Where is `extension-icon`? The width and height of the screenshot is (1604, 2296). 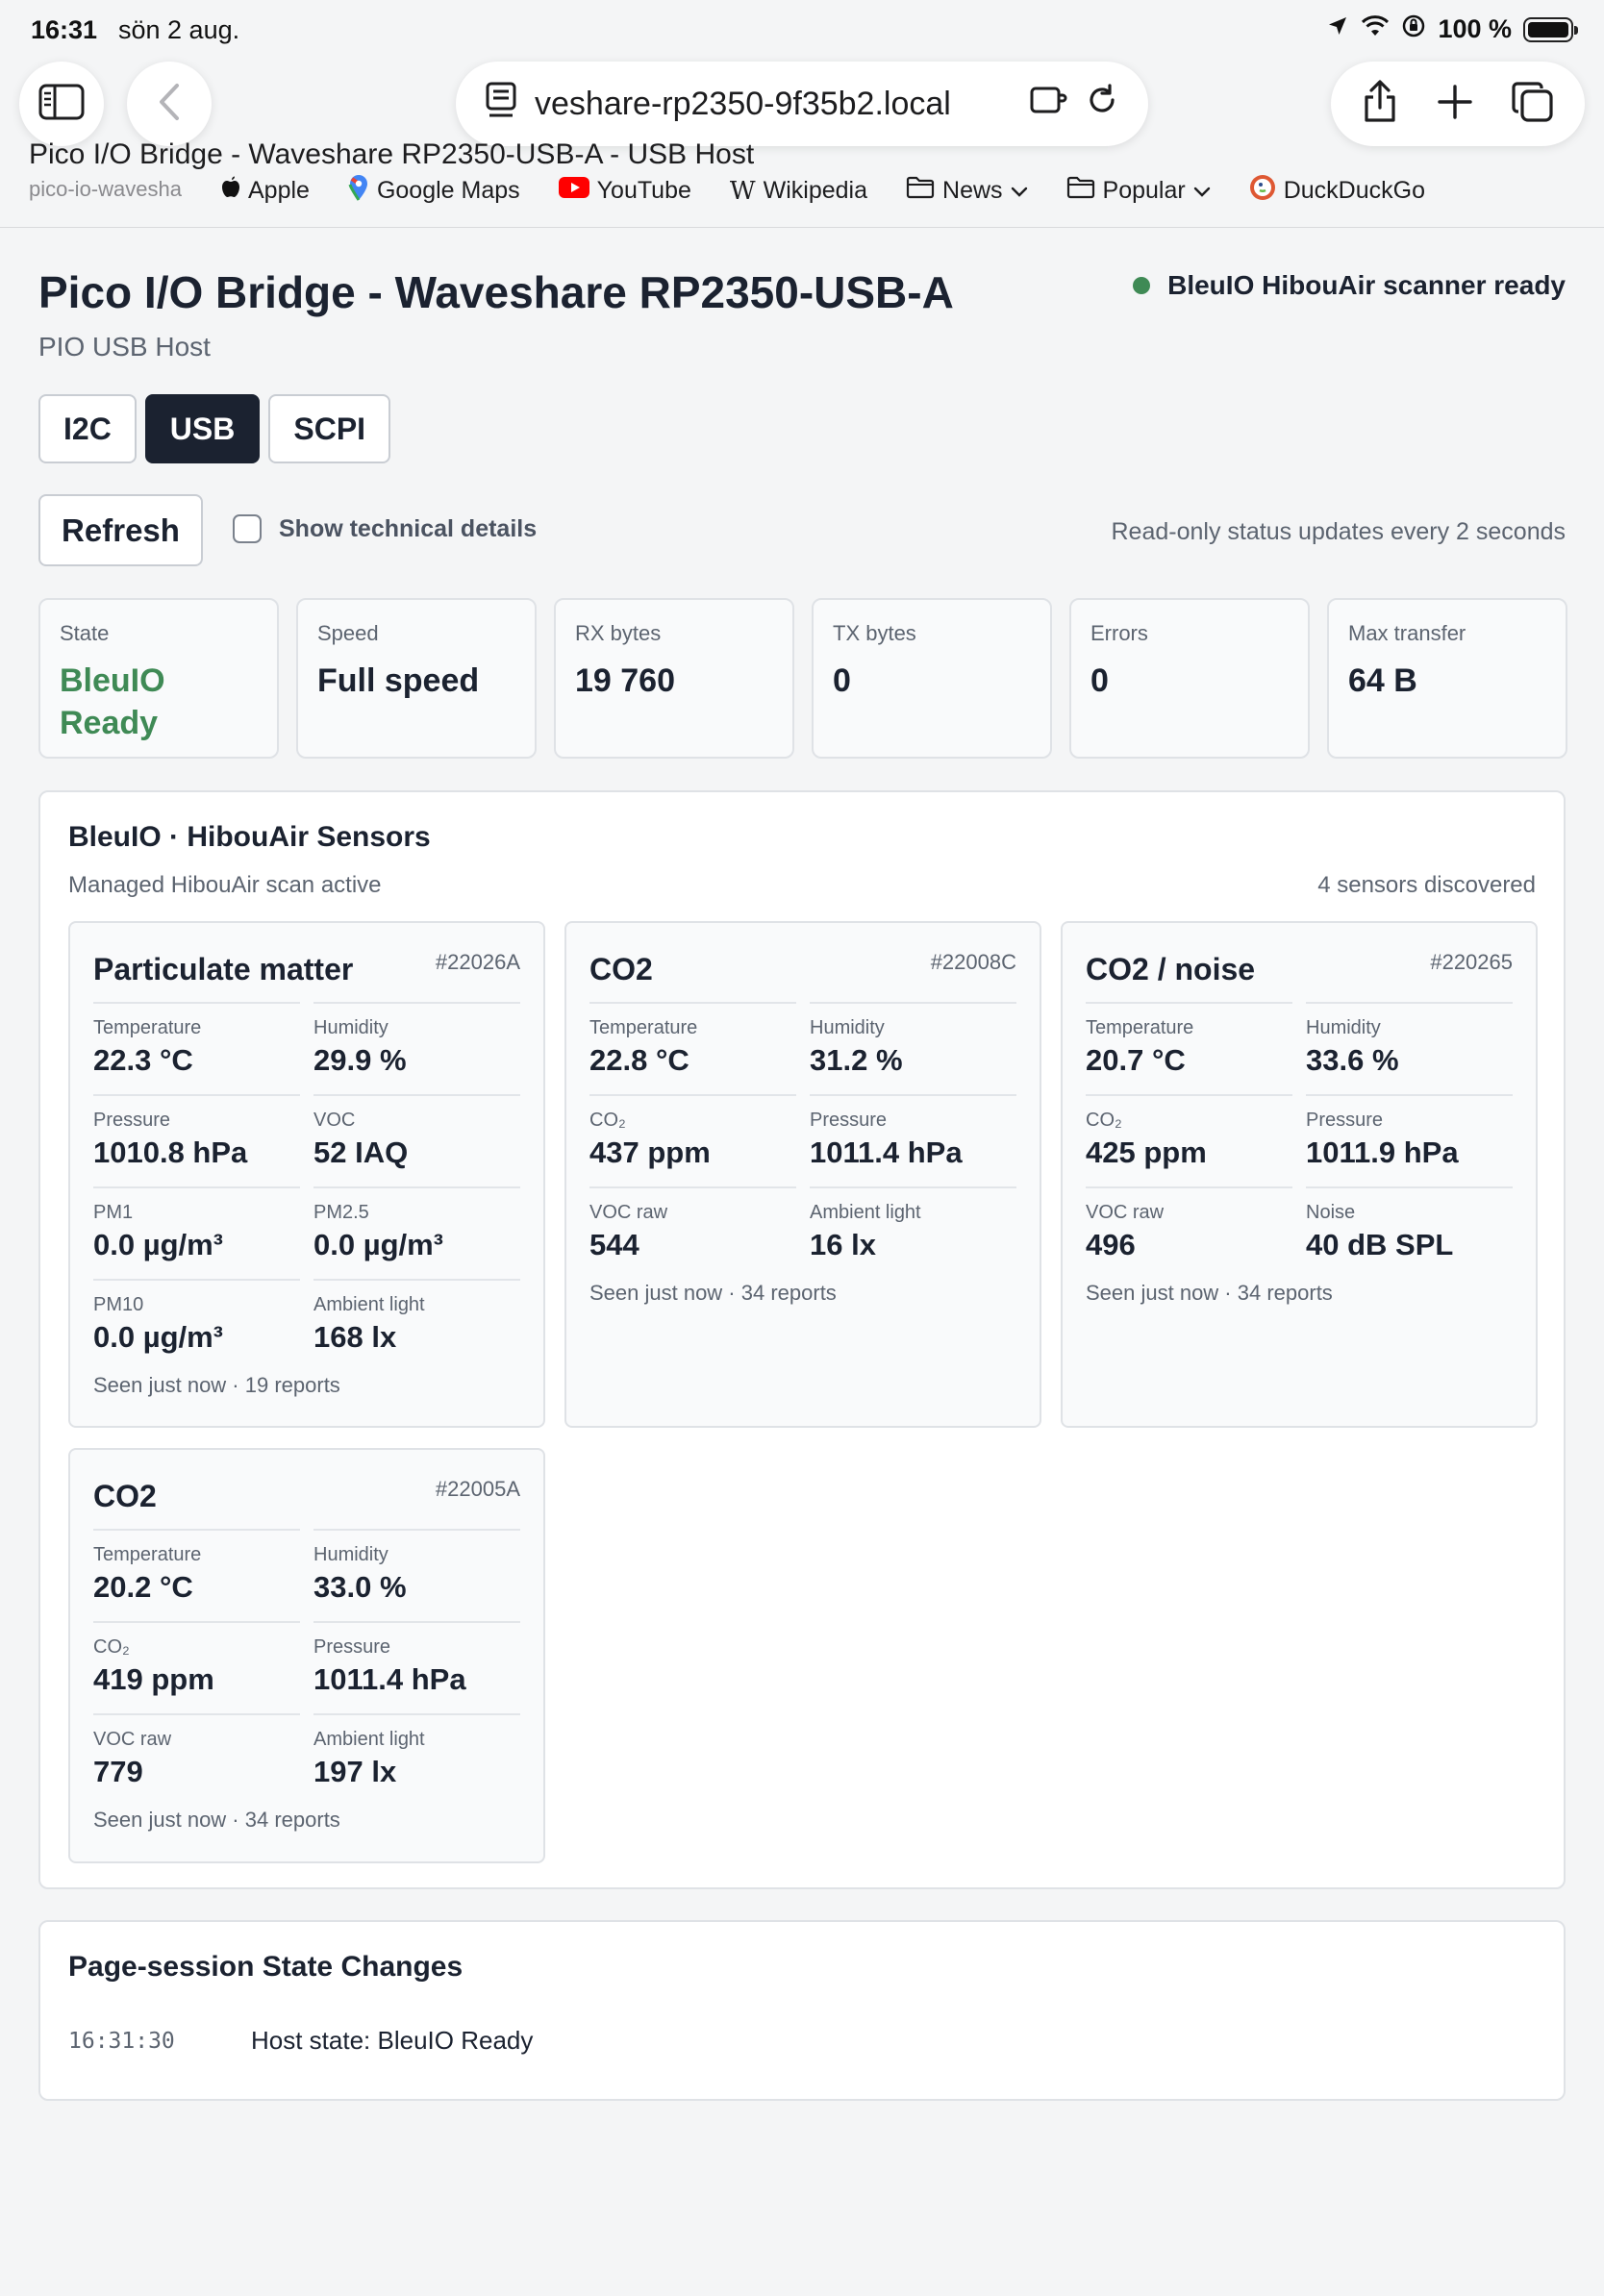 extension-icon is located at coordinates (1048, 104).